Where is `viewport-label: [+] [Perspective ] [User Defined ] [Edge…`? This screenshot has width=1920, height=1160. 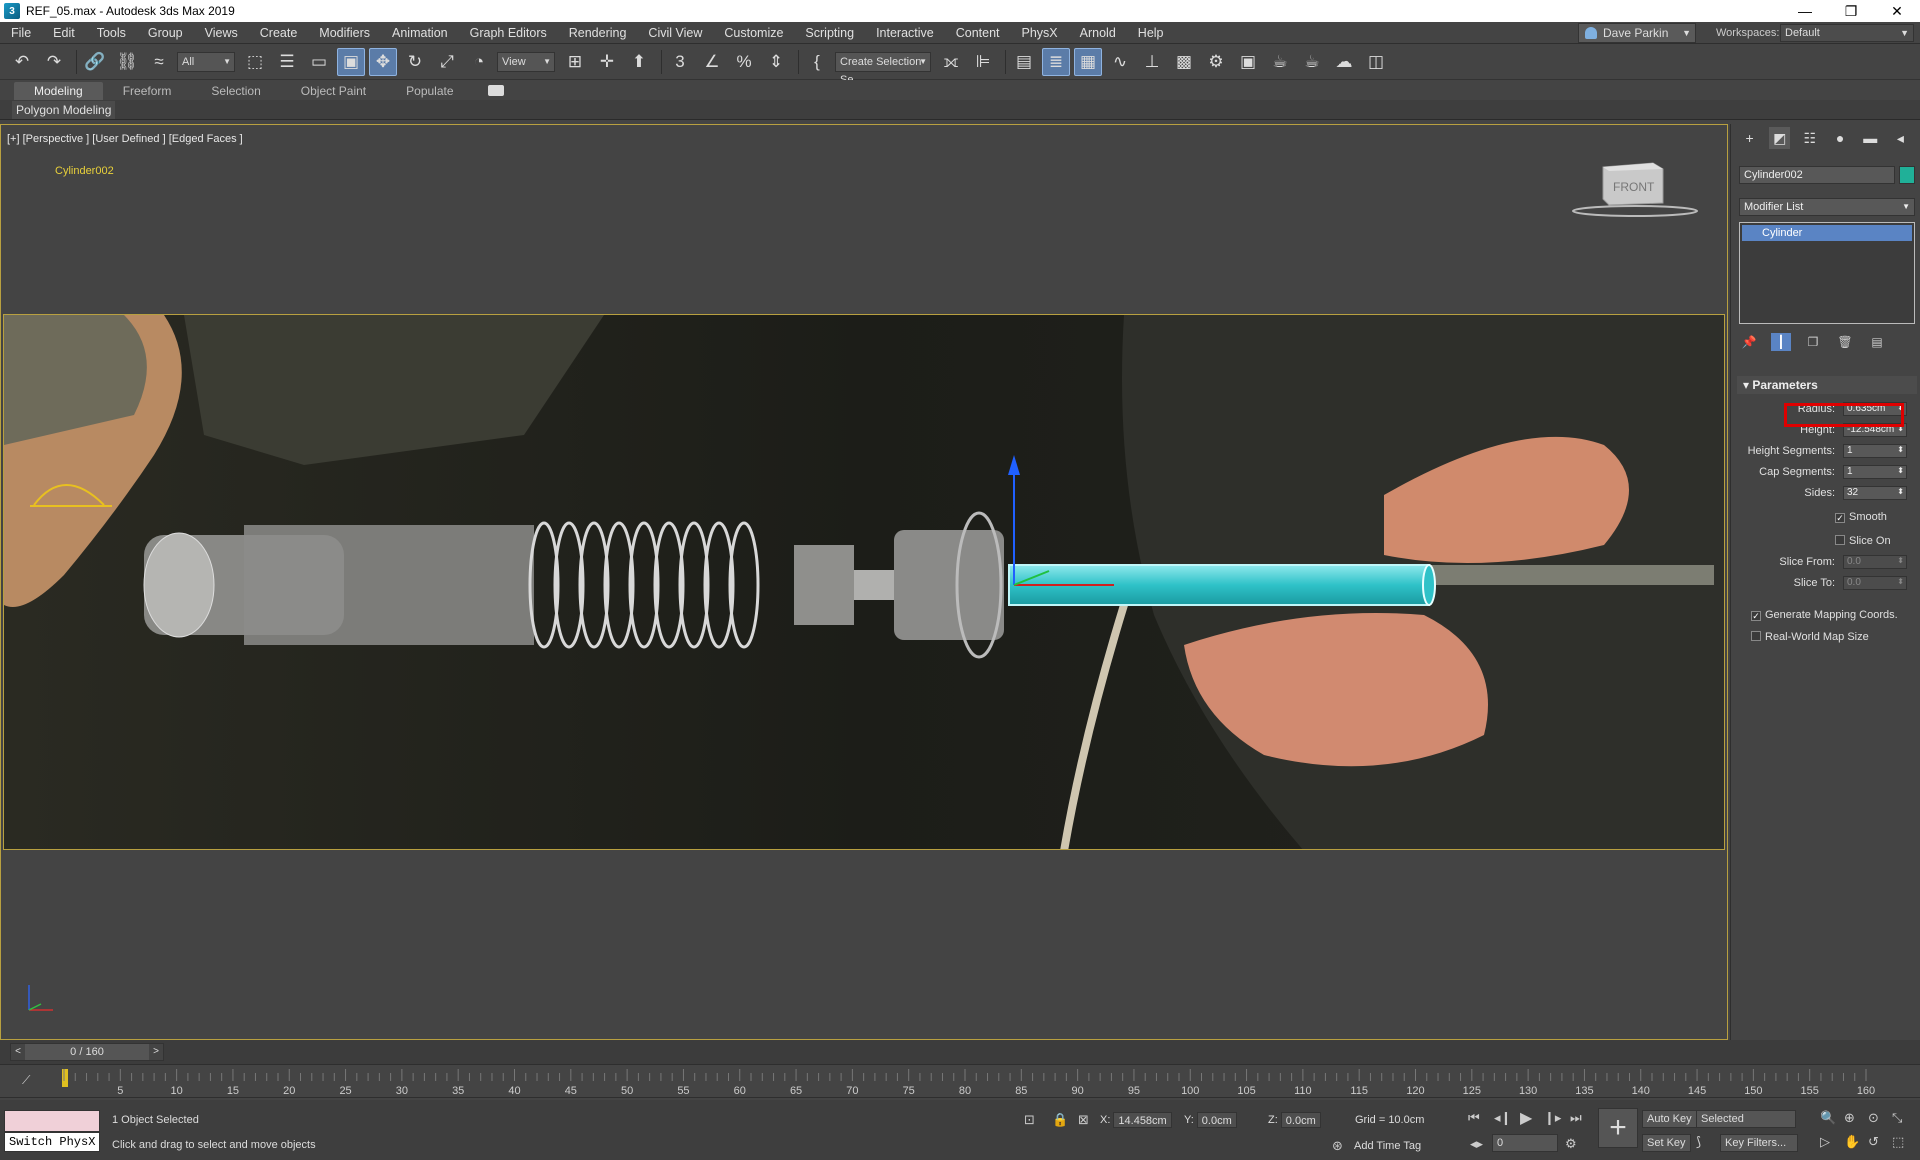 viewport-label: [+] [Perspective ] [User Defined ] [Edge… is located at coordinates (125, 139).